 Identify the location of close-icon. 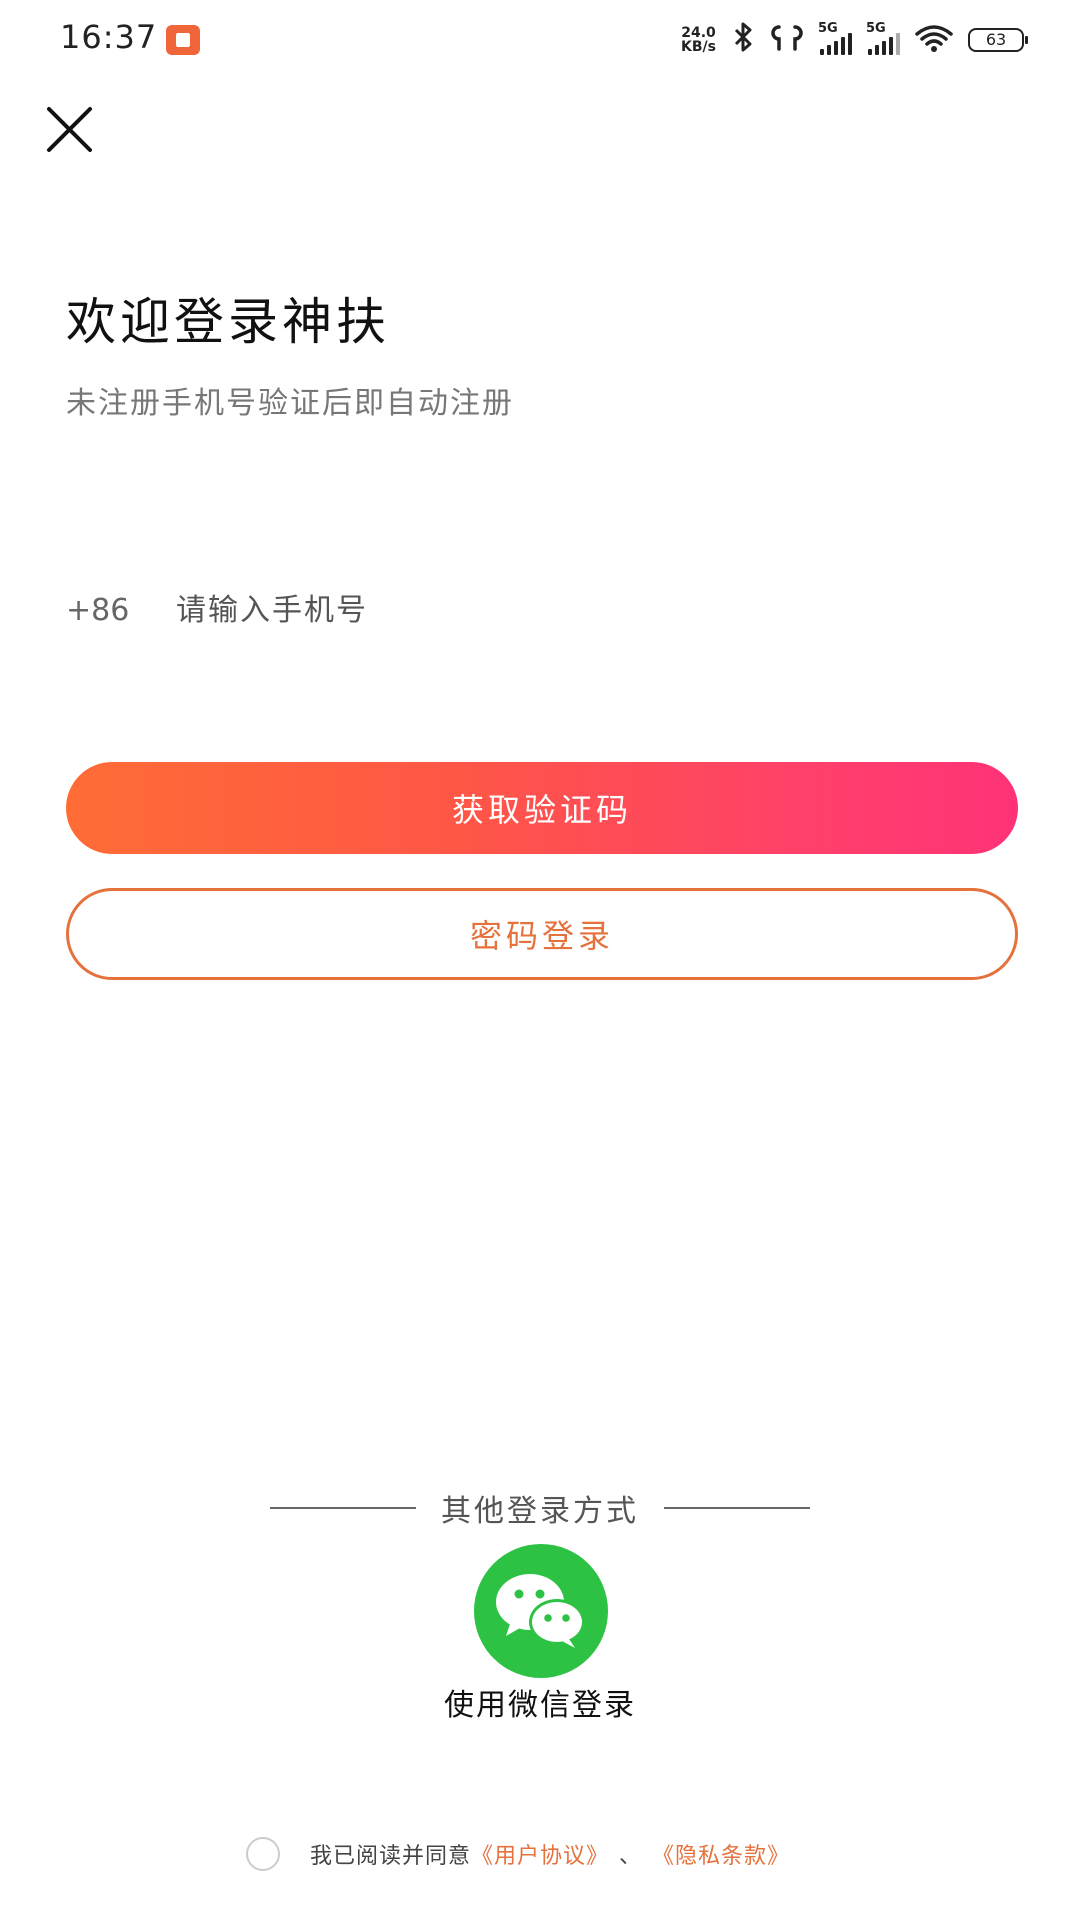
(69, 129).